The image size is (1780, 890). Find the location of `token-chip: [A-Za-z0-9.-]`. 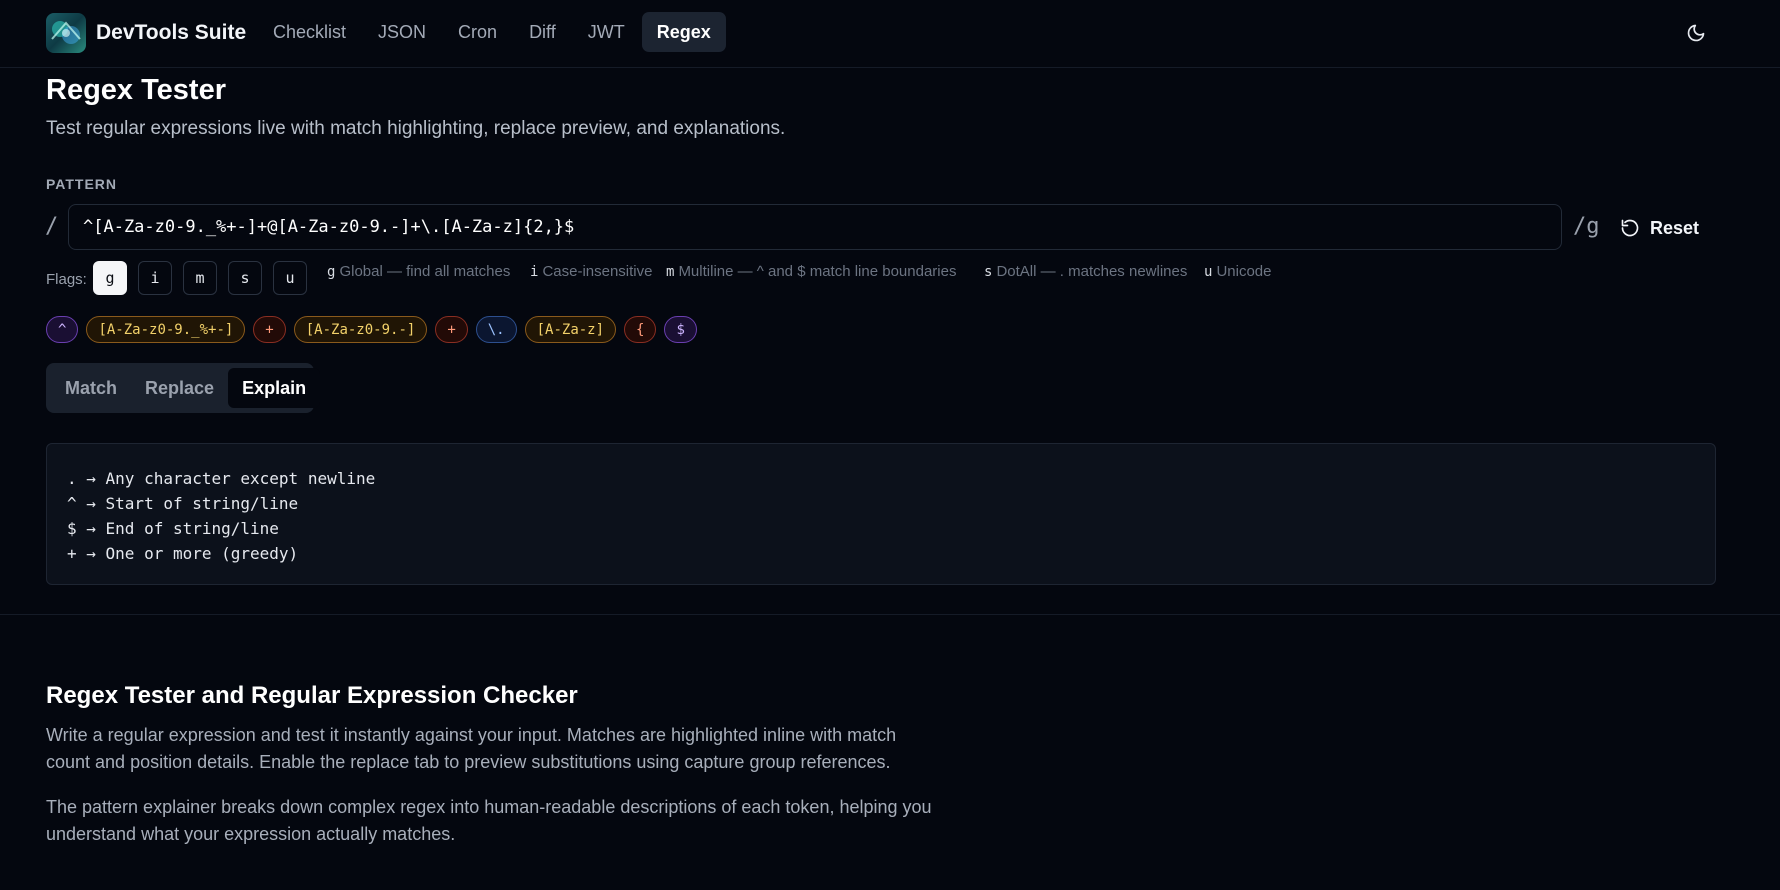

token-chip: [A-Za-z0-9.-] is located at coordinates (360, 329).